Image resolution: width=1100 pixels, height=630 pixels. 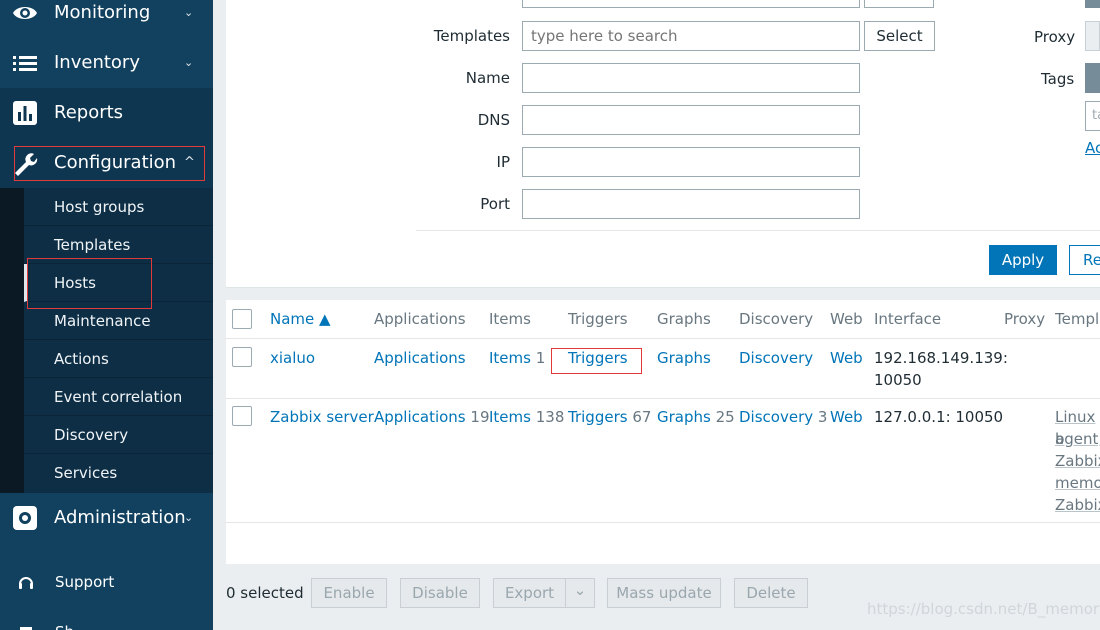 I want to click on items-link: Items 138, so click(x=526, y=417).